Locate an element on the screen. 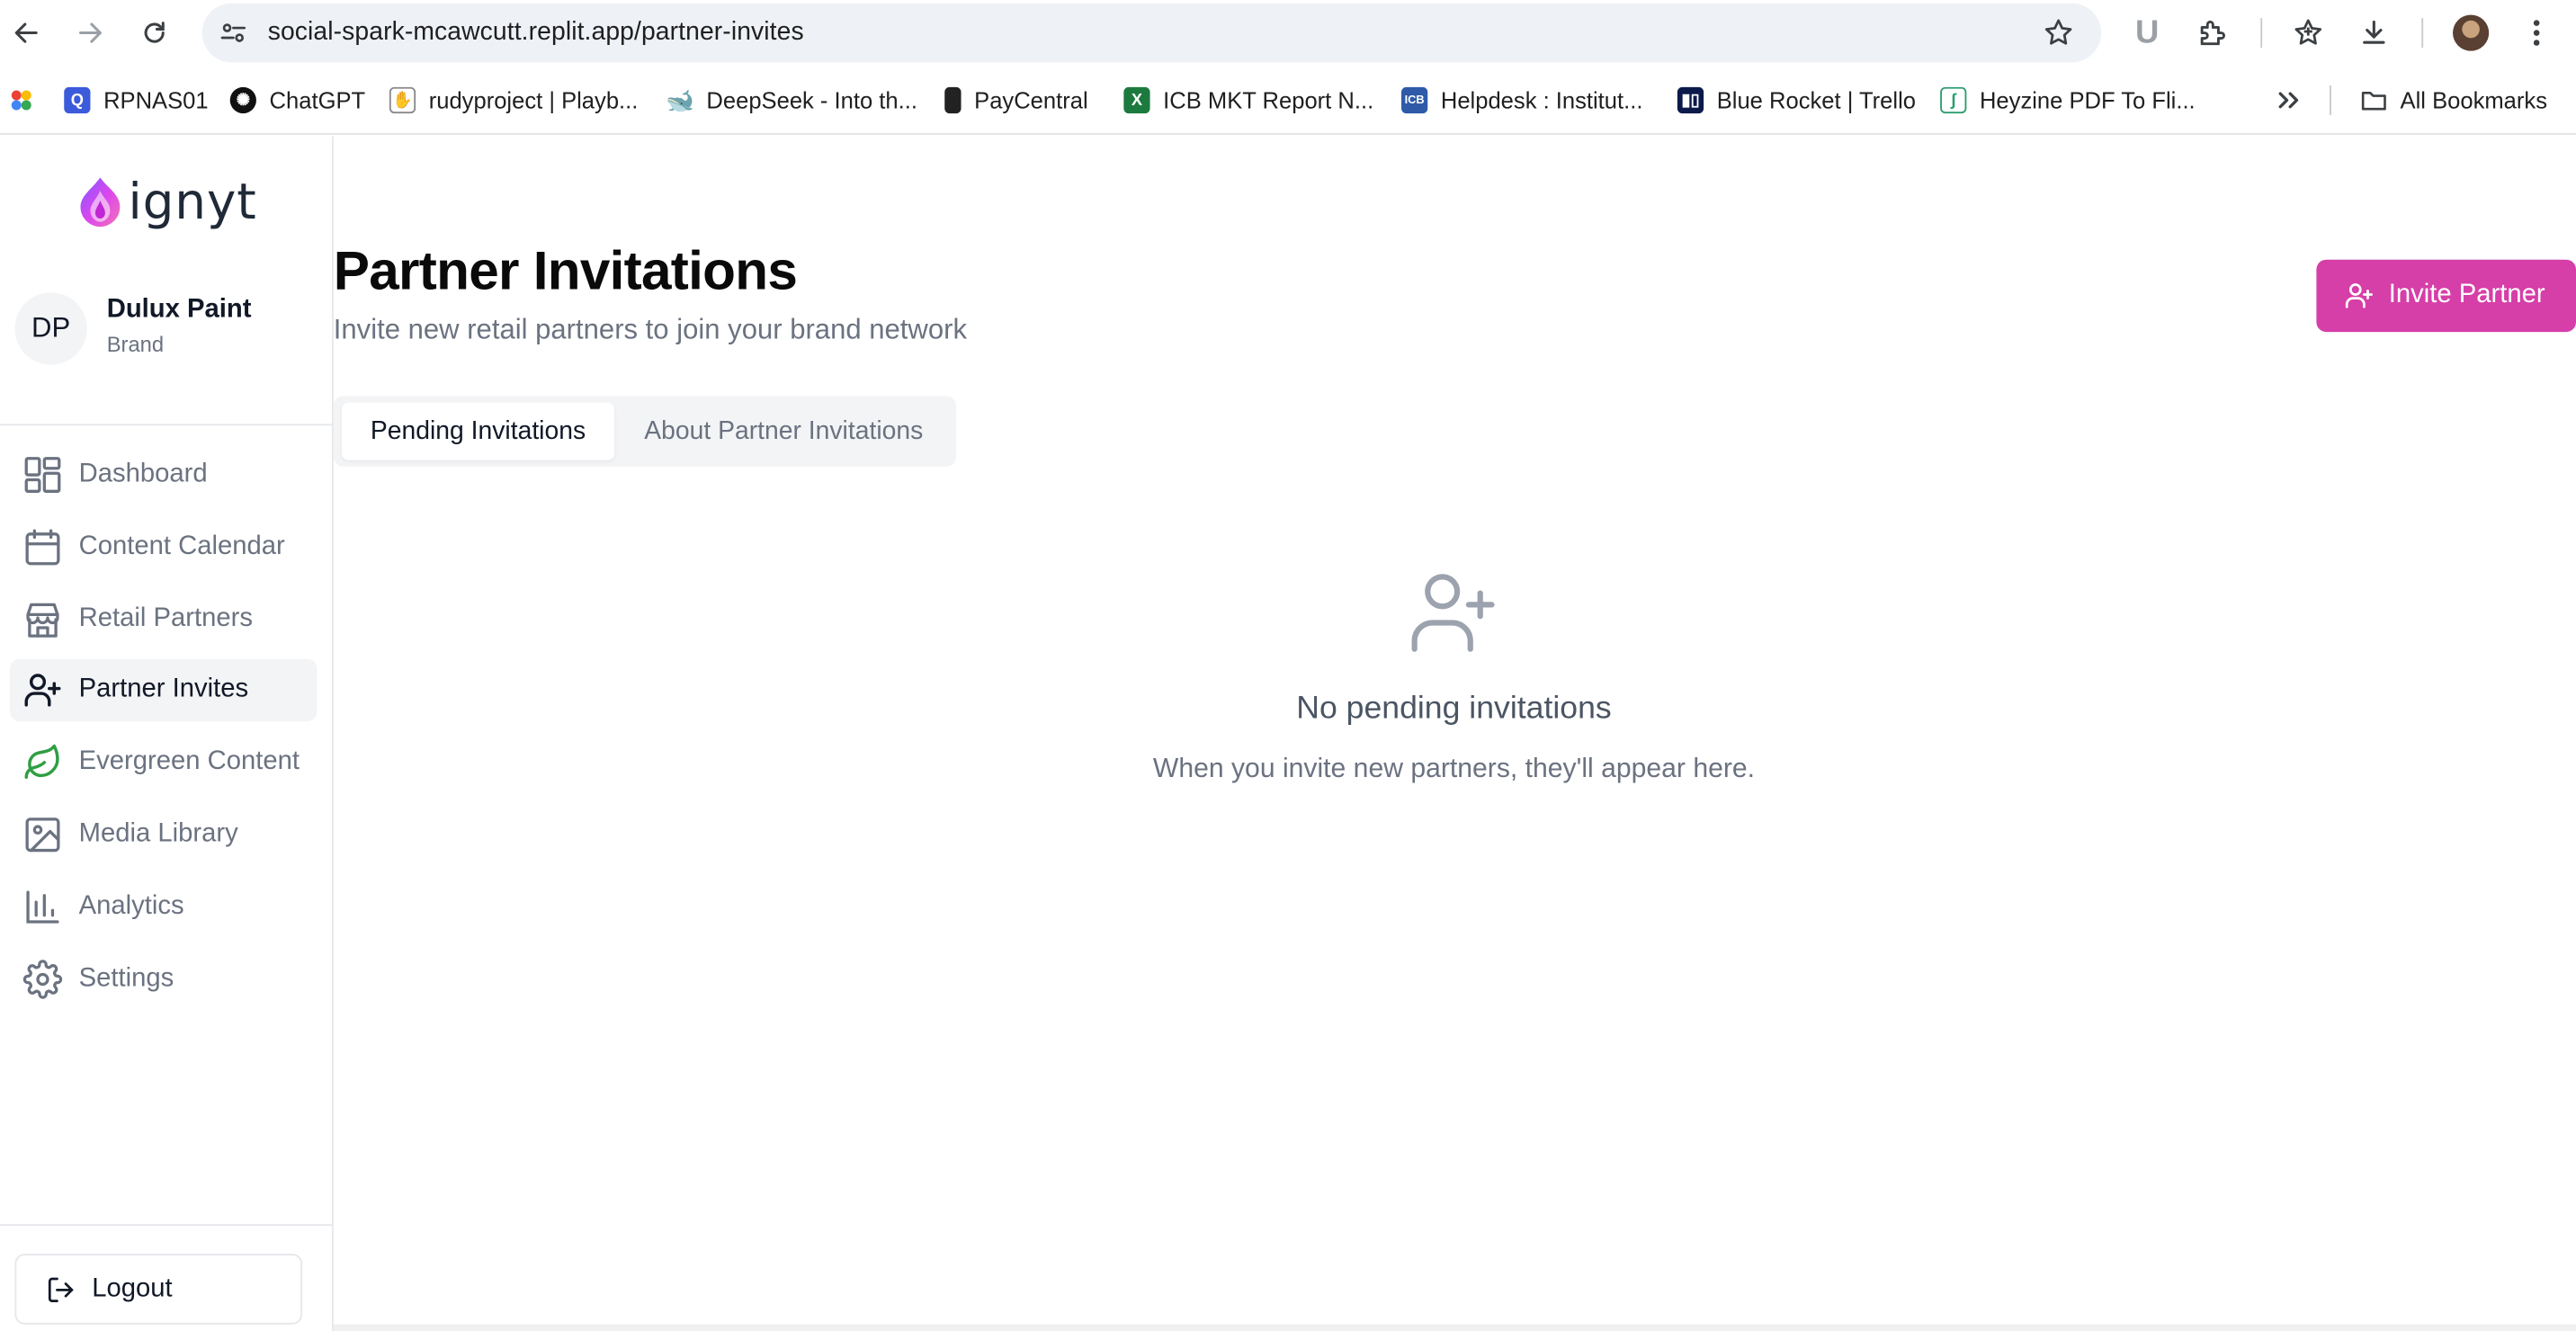 The width and height of the screenshot is (2576, 1331). sidebar-item-partner-invites: Partner Invites is located at coordinates (163, 690).